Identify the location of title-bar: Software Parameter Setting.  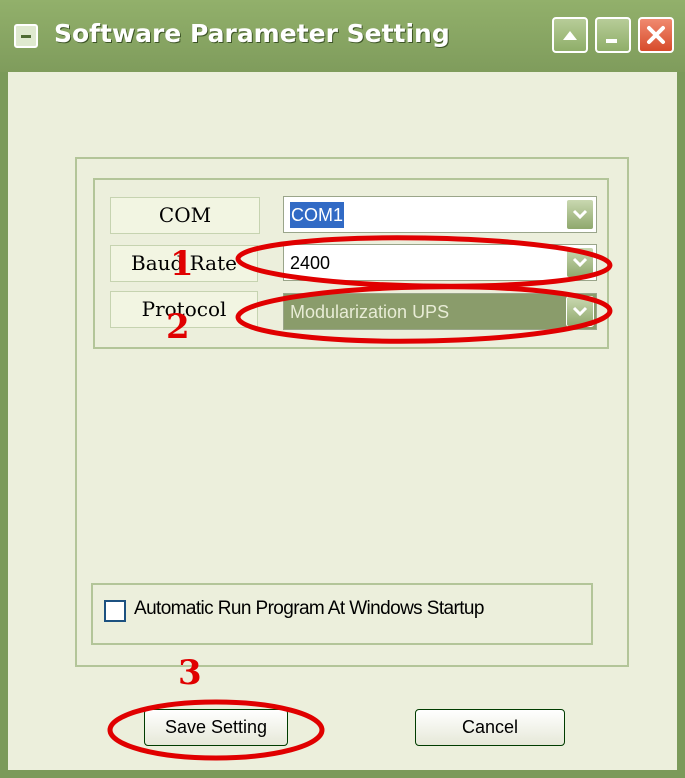
(342, 36).